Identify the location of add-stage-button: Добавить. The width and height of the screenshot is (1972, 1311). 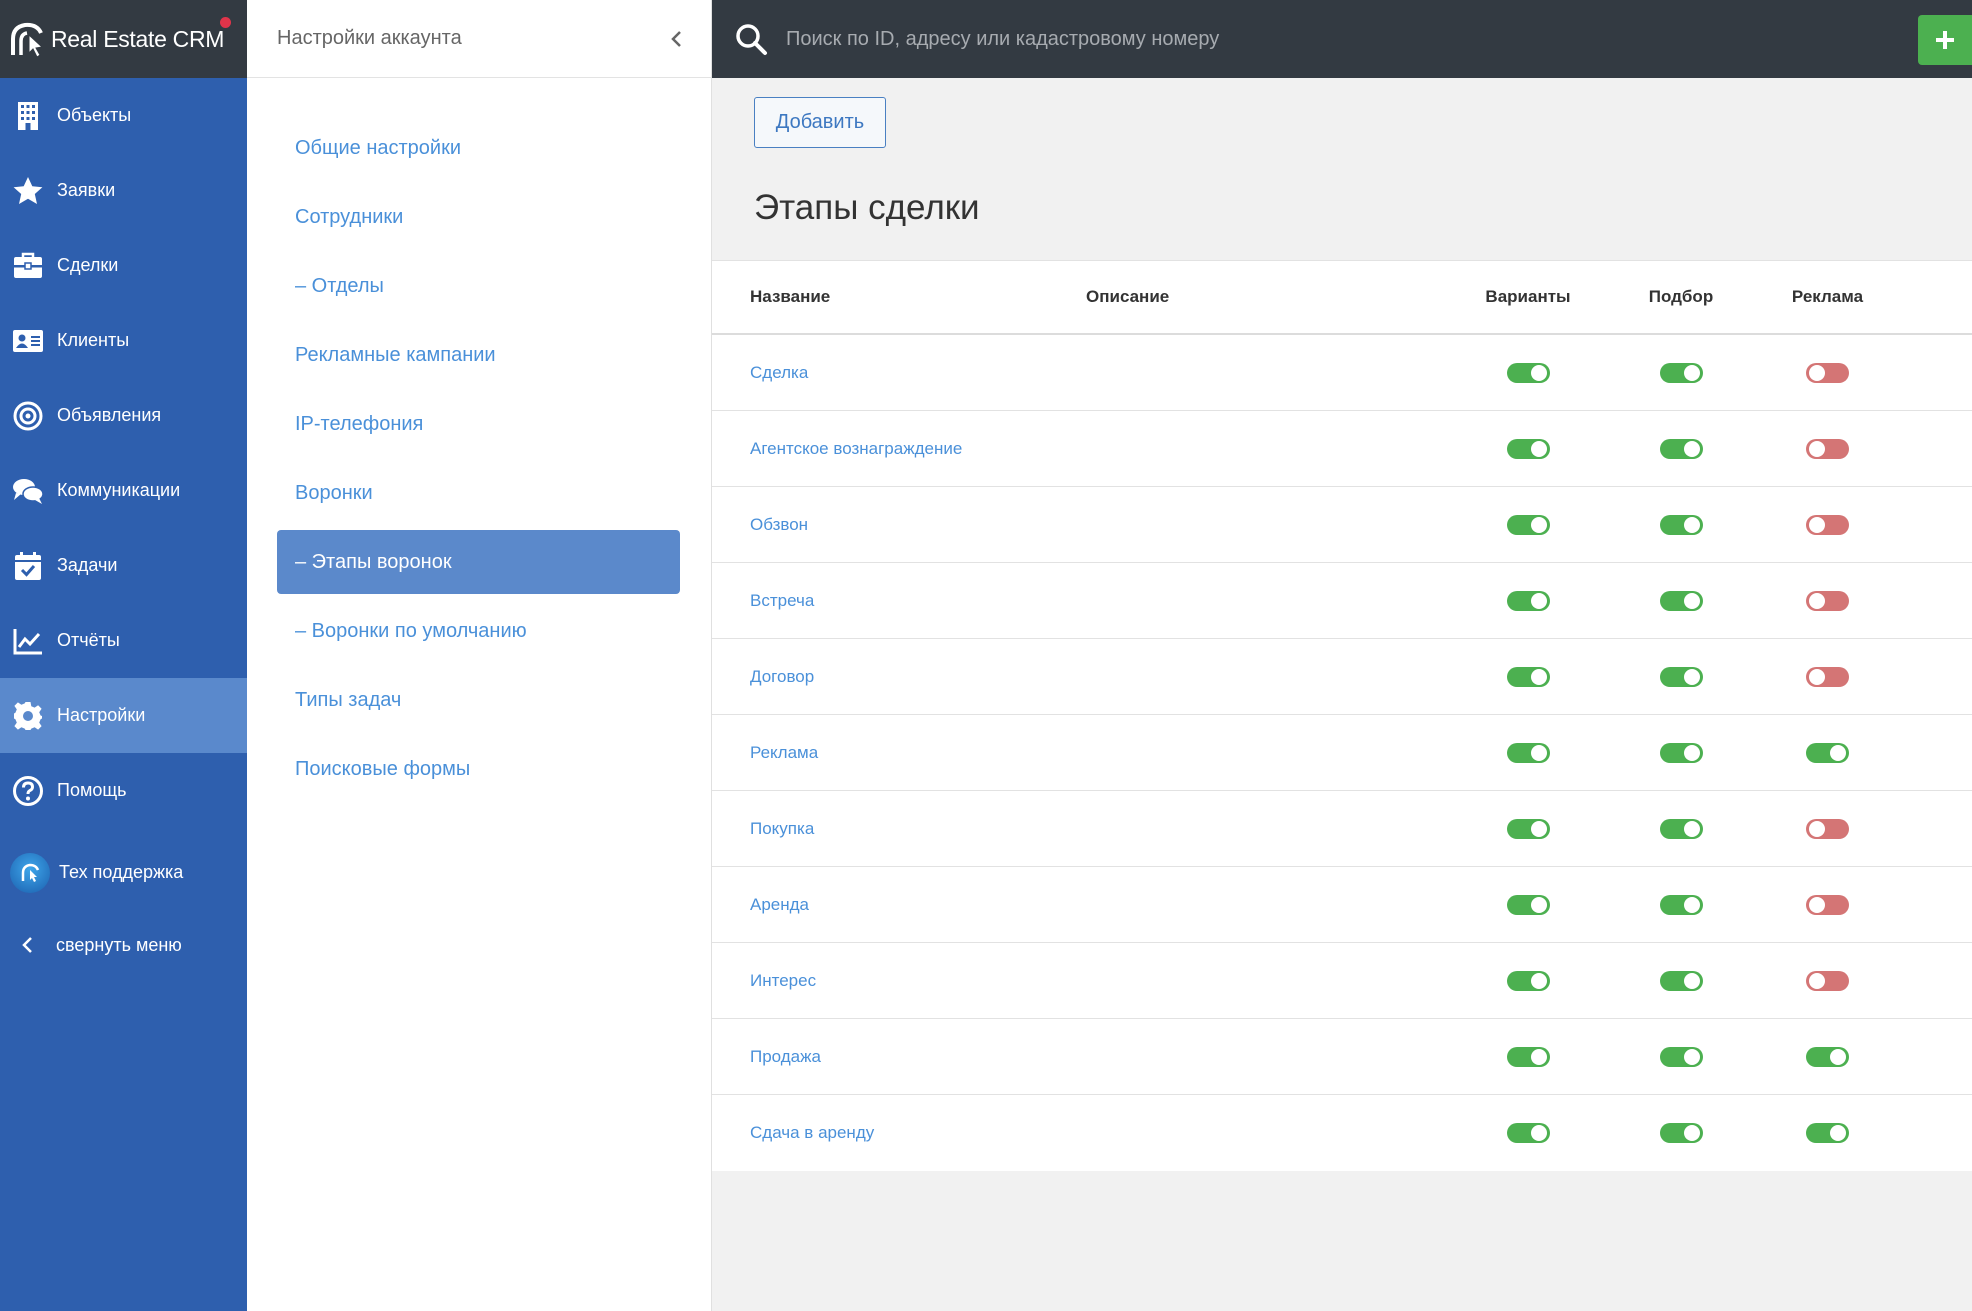
(820, 122).